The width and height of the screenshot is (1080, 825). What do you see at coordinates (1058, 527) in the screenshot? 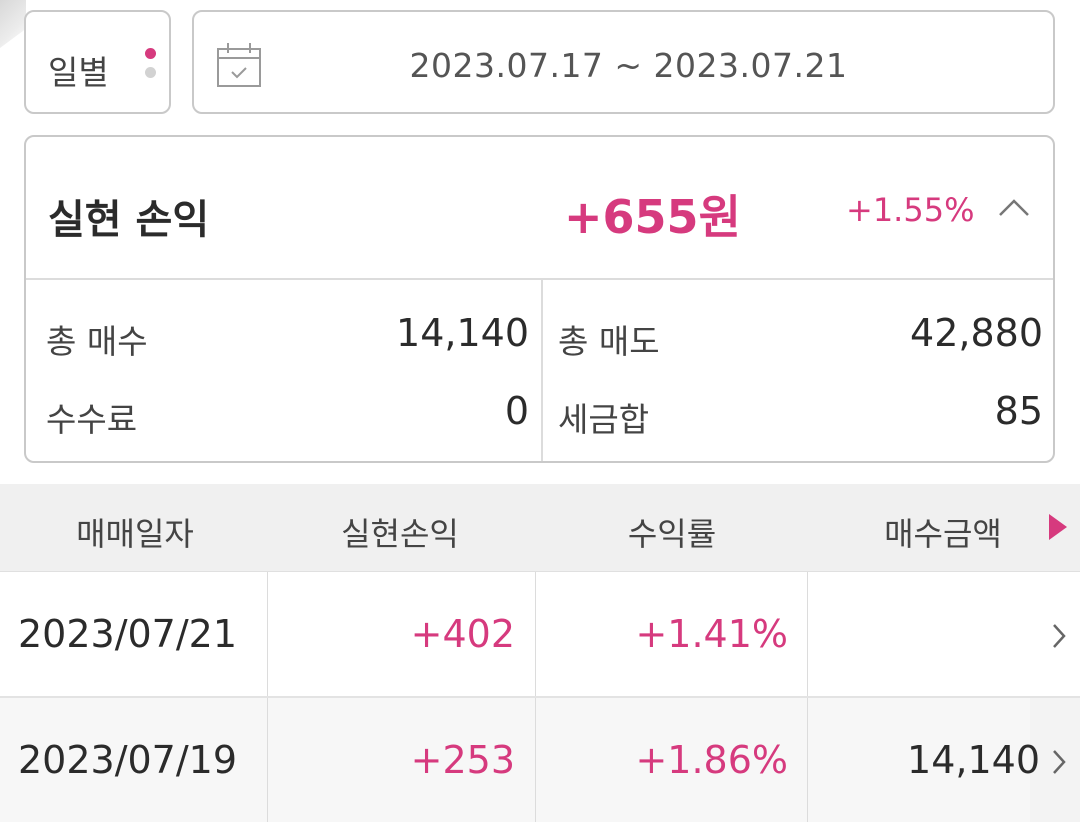
I see `scroll-right-icon` at bounding box center [1058, 527].